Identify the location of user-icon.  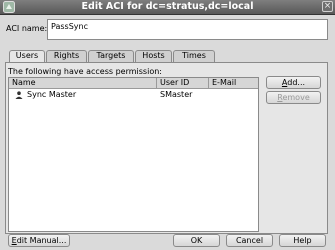
(19, 95).